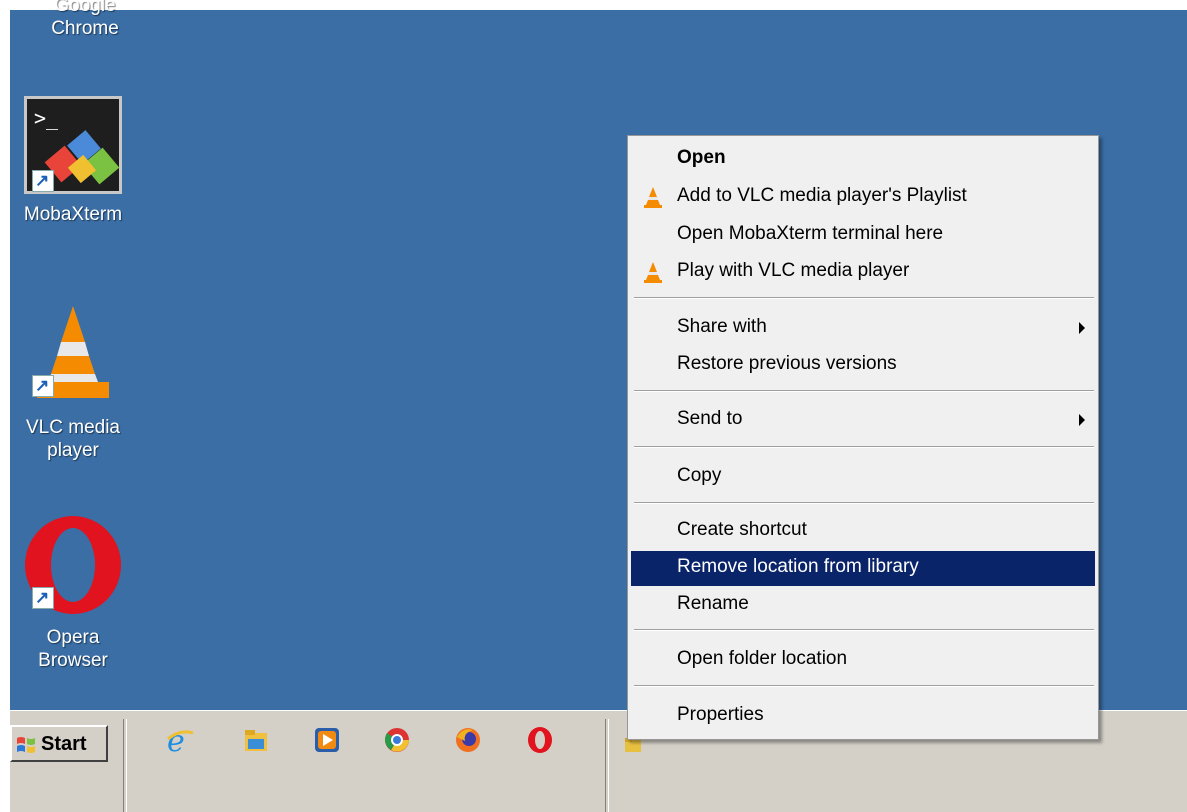 The height and width of the screenshot is (812, 1187). Describe the element at coordinates (73, 427) in the screenshot. I see `desktop-icon-label: VLC media` at that location.